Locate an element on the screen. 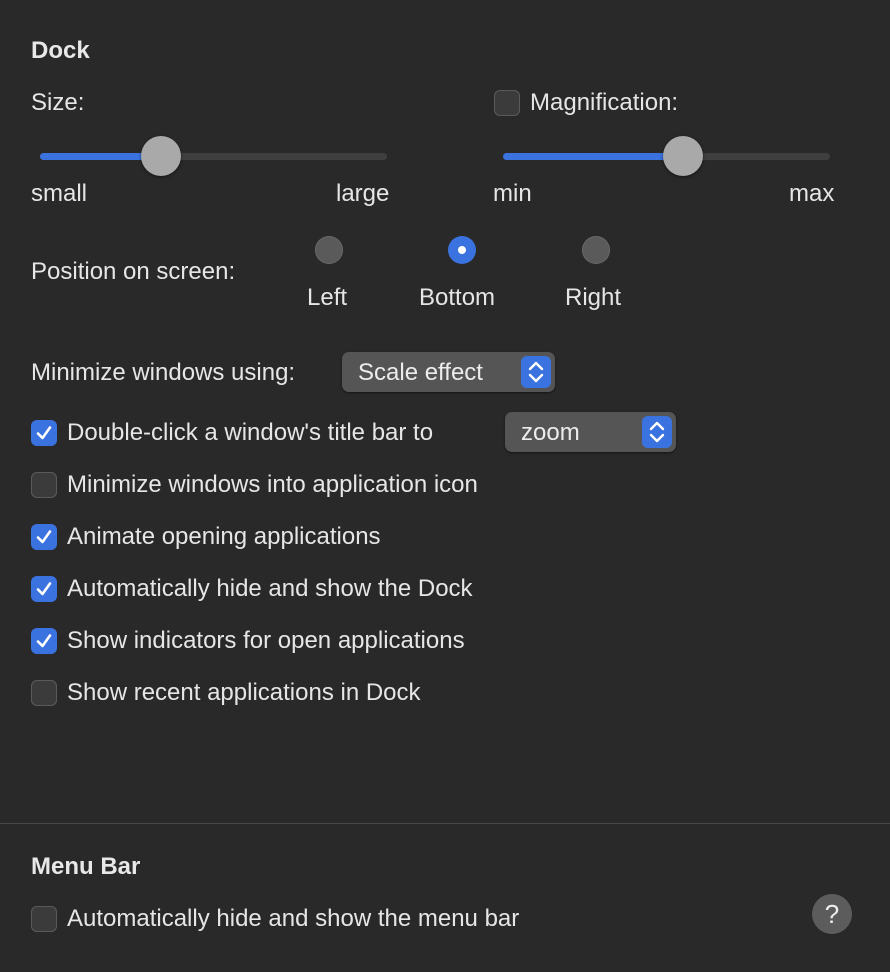 The height and width of the screenshot is (972, 890). minimize-effect-popup: Scale effect is located at coordinates (448, 372).